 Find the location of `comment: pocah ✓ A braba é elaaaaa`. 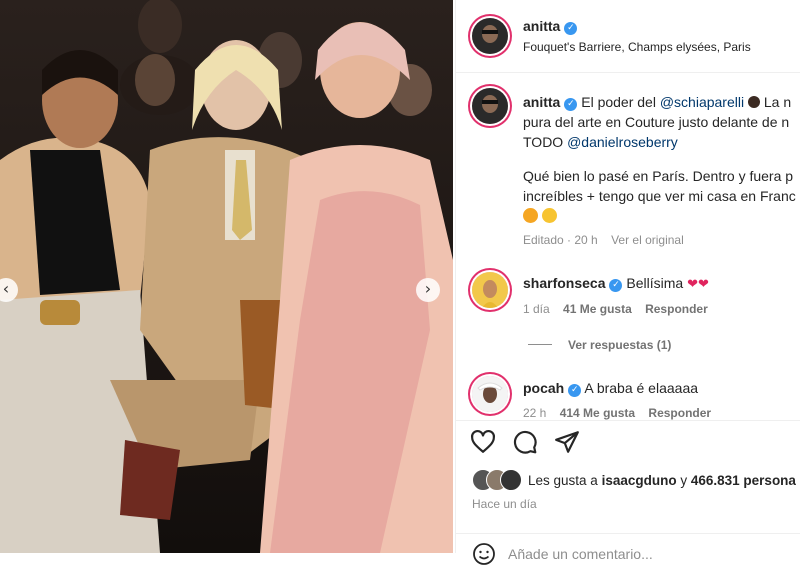

comment: pocah ✓ A braba é elaaaaa is located at coordinates (610, 388).